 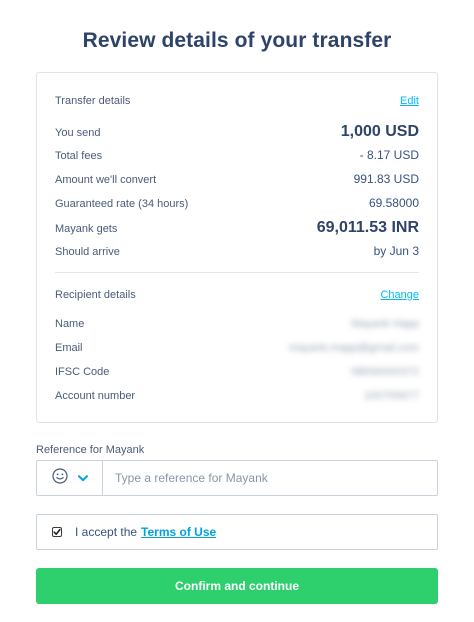 I want to click on terms-text: I accept the, so click(x=106, y=532).